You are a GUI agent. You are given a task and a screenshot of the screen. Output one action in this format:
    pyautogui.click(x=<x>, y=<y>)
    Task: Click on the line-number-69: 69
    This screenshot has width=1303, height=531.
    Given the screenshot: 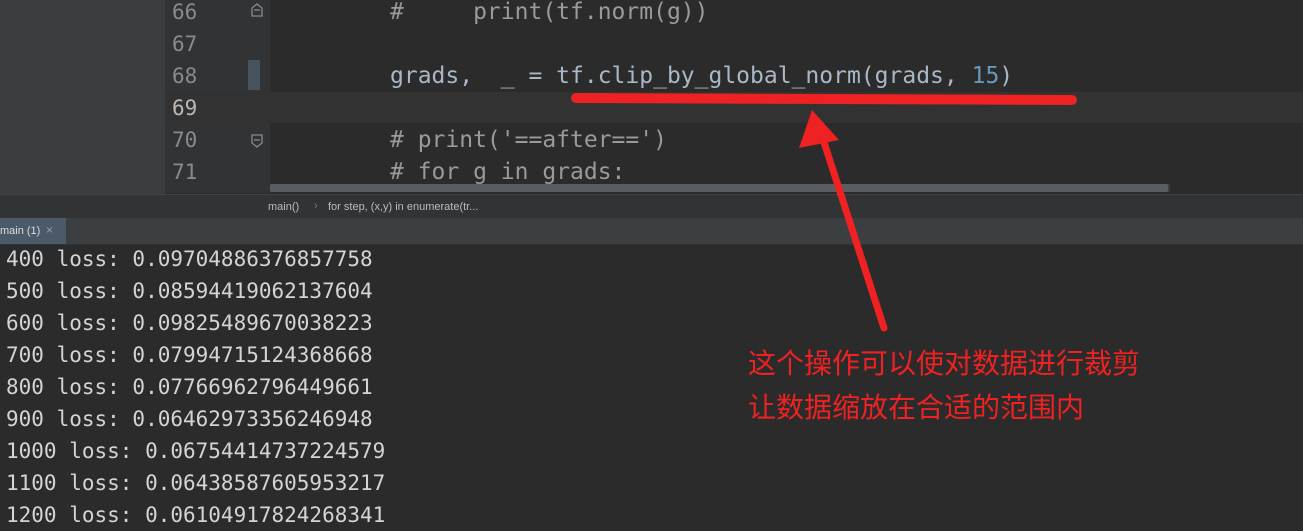 What is the action you would take?
    pyautogui.click(x=185, y=108)
    